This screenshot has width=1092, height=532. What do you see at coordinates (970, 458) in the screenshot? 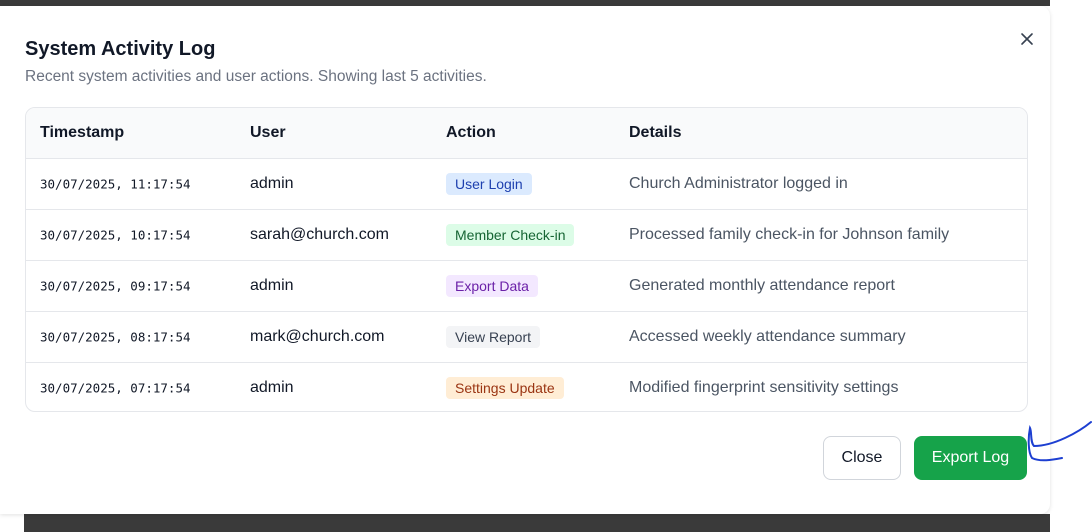
I see `export-log-button: Export Log` at bounding box center [970, 458].